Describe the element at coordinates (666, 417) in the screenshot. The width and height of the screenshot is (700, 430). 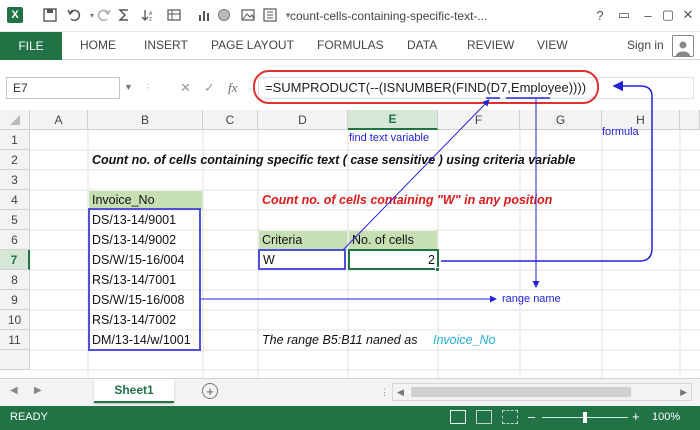
I see `zoom-level: 100%` at that location.